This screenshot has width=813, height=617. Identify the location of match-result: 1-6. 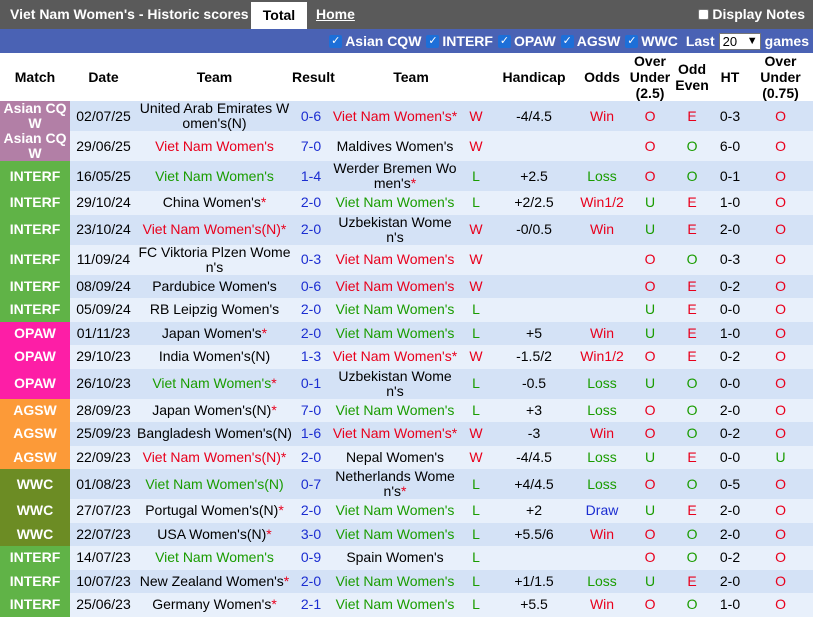
(311, 434).